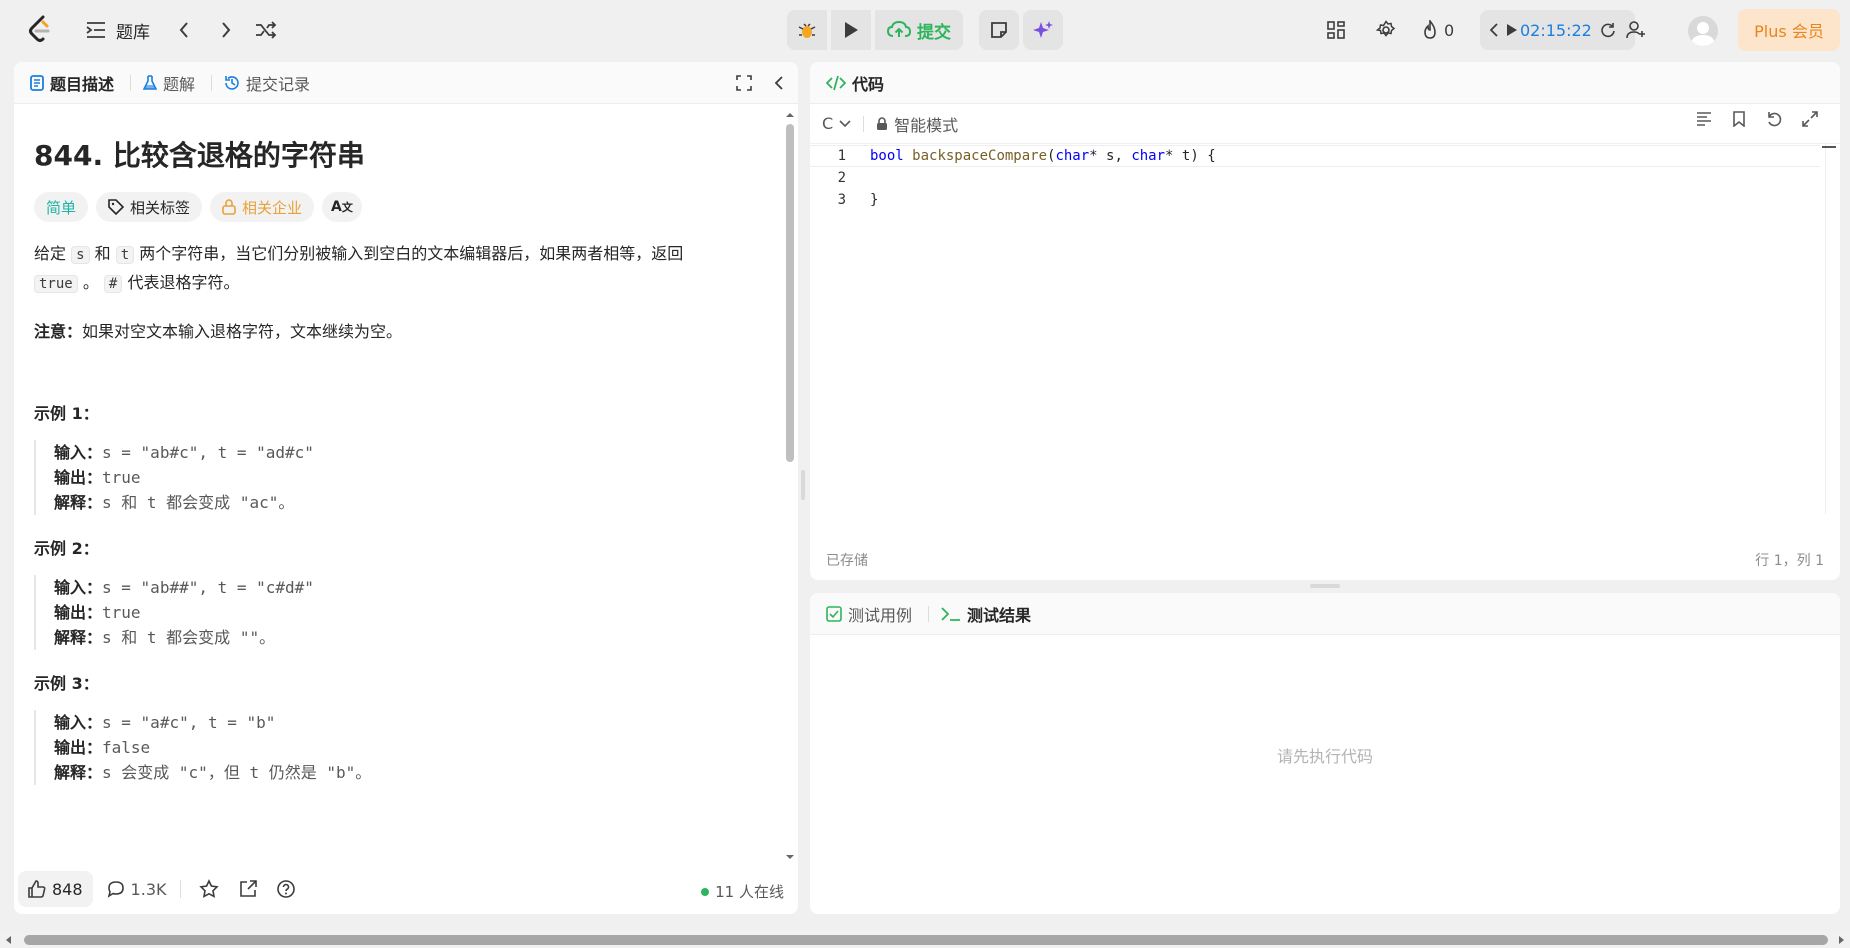 Image resolution: width=1850 pixels, height=948 pixels. I want to click on language-select: C, so click(836, 123).